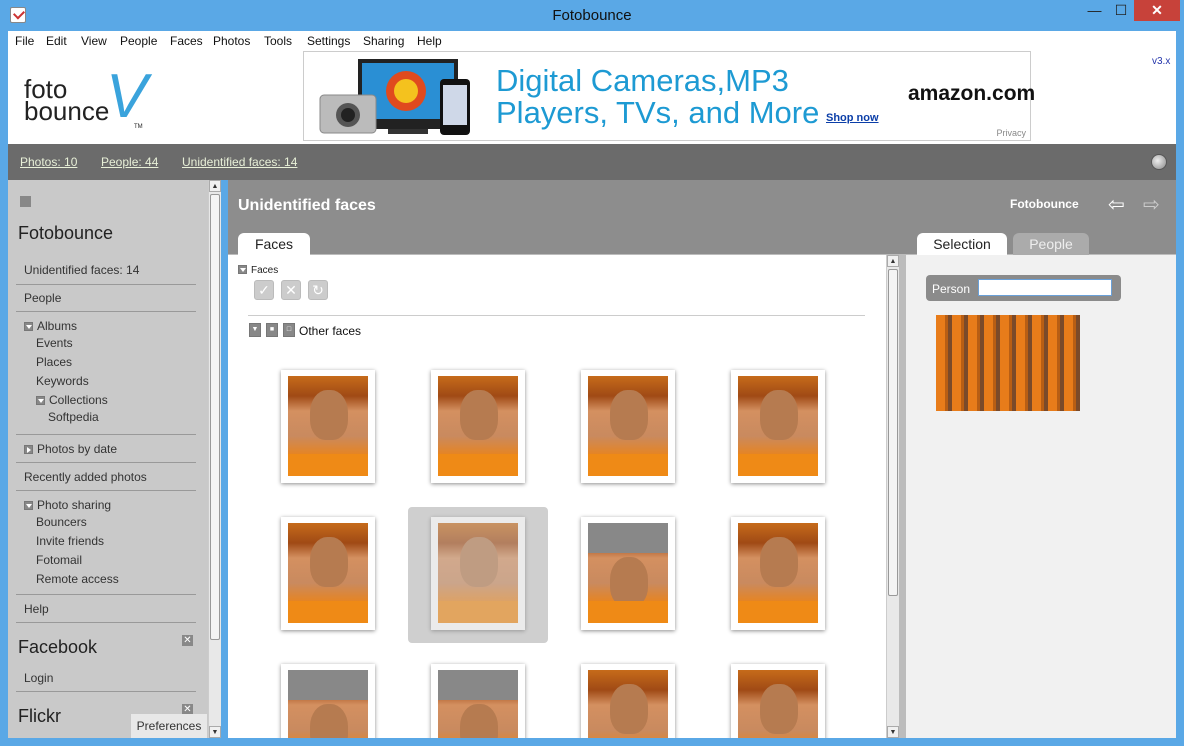 The width and height of the screenshot is (1184, 746). I want to click on sidebar-item-photos-by-date: Photos by date, so click(70, 449).